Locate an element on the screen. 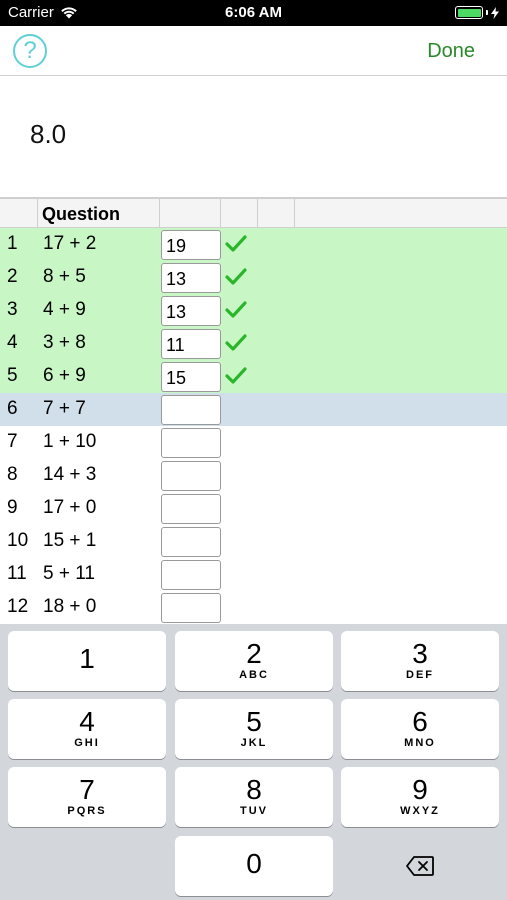  nav-bar: ? Done is located at coordinates (253, 51).